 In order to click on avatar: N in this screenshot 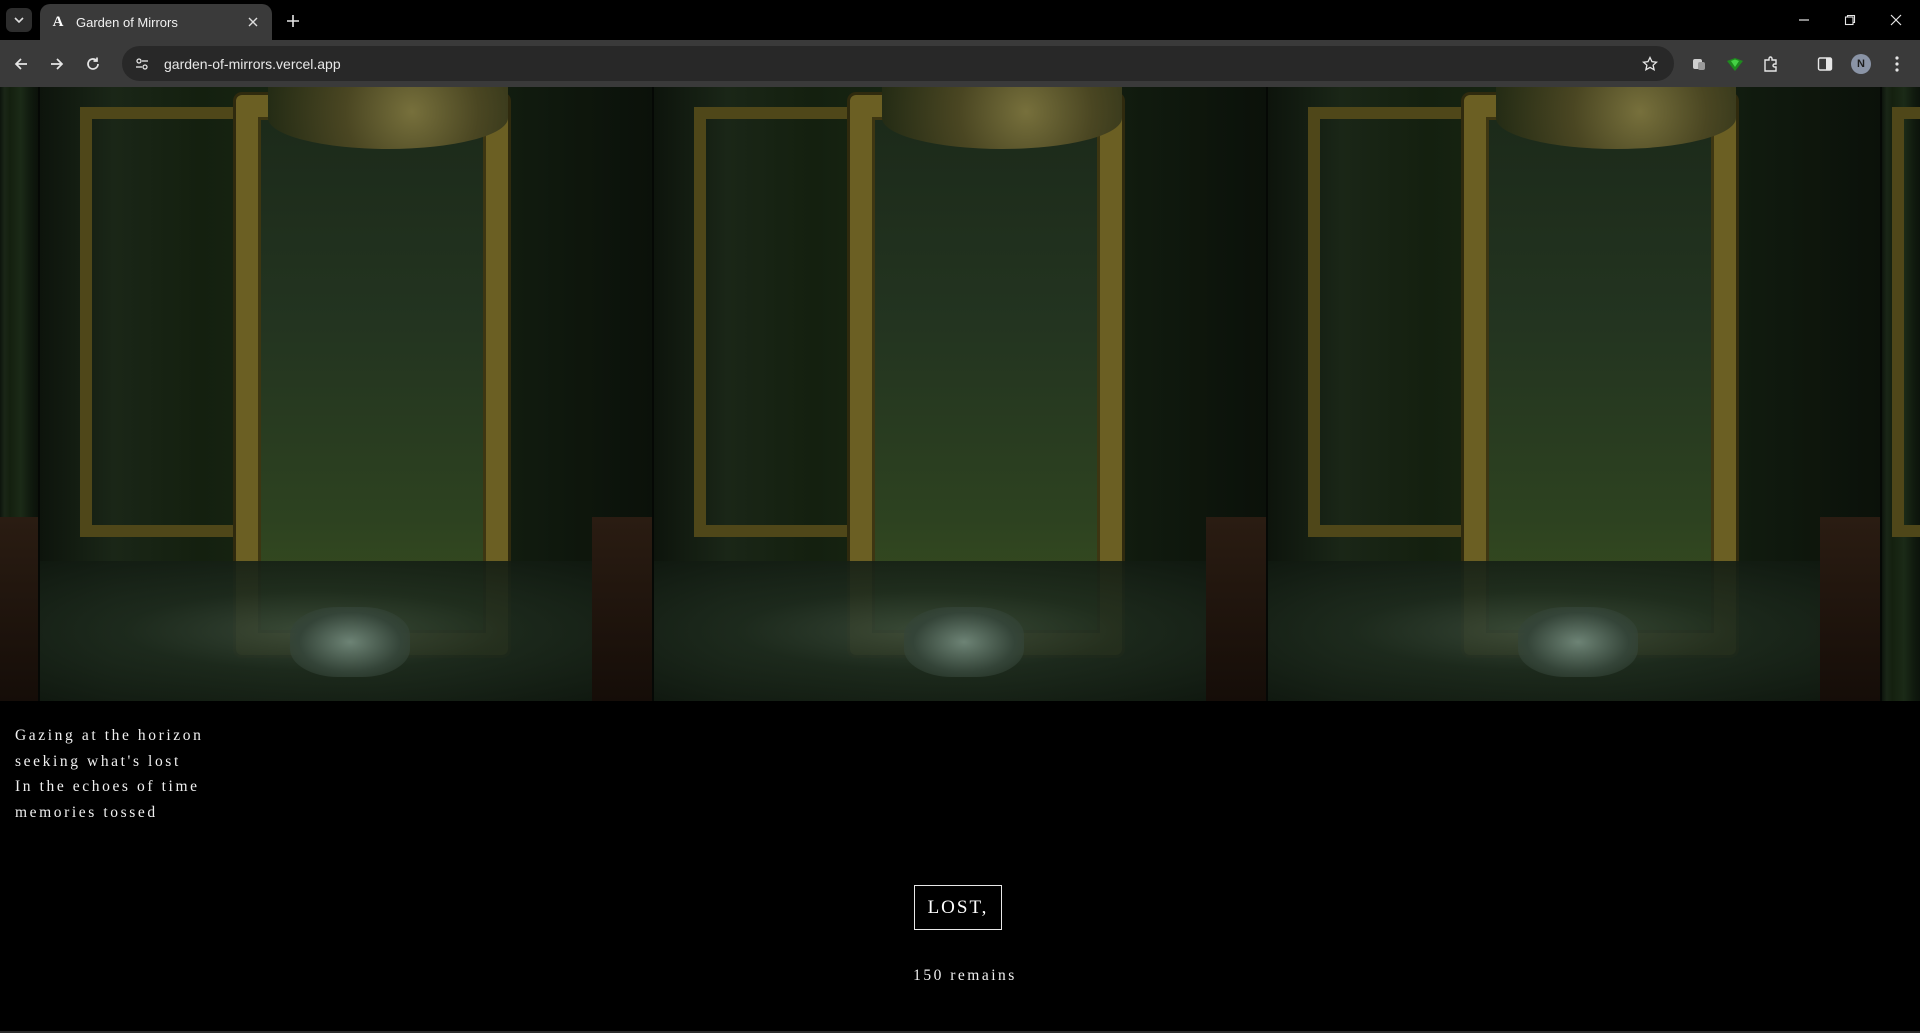, I will do `click(1861, 64)`.